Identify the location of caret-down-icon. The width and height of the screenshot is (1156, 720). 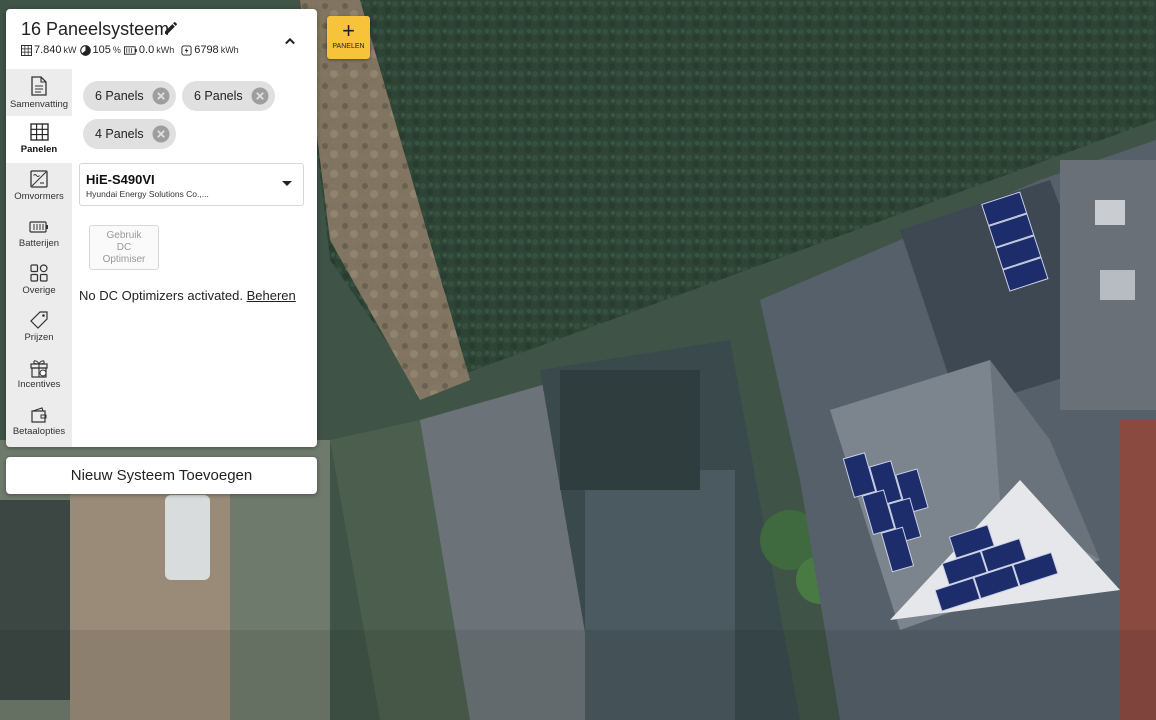
(287, 183).